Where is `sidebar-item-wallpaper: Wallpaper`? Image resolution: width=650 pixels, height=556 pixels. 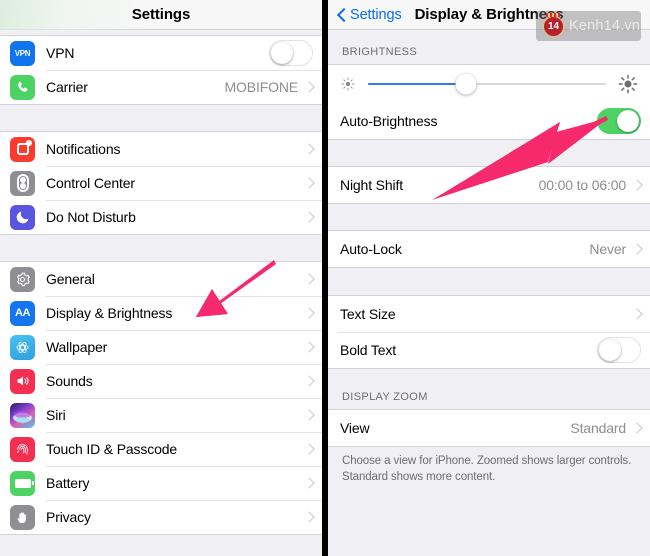 sidebar-item-wallpaper: Wallpaper is located at coordinates (161, 347).